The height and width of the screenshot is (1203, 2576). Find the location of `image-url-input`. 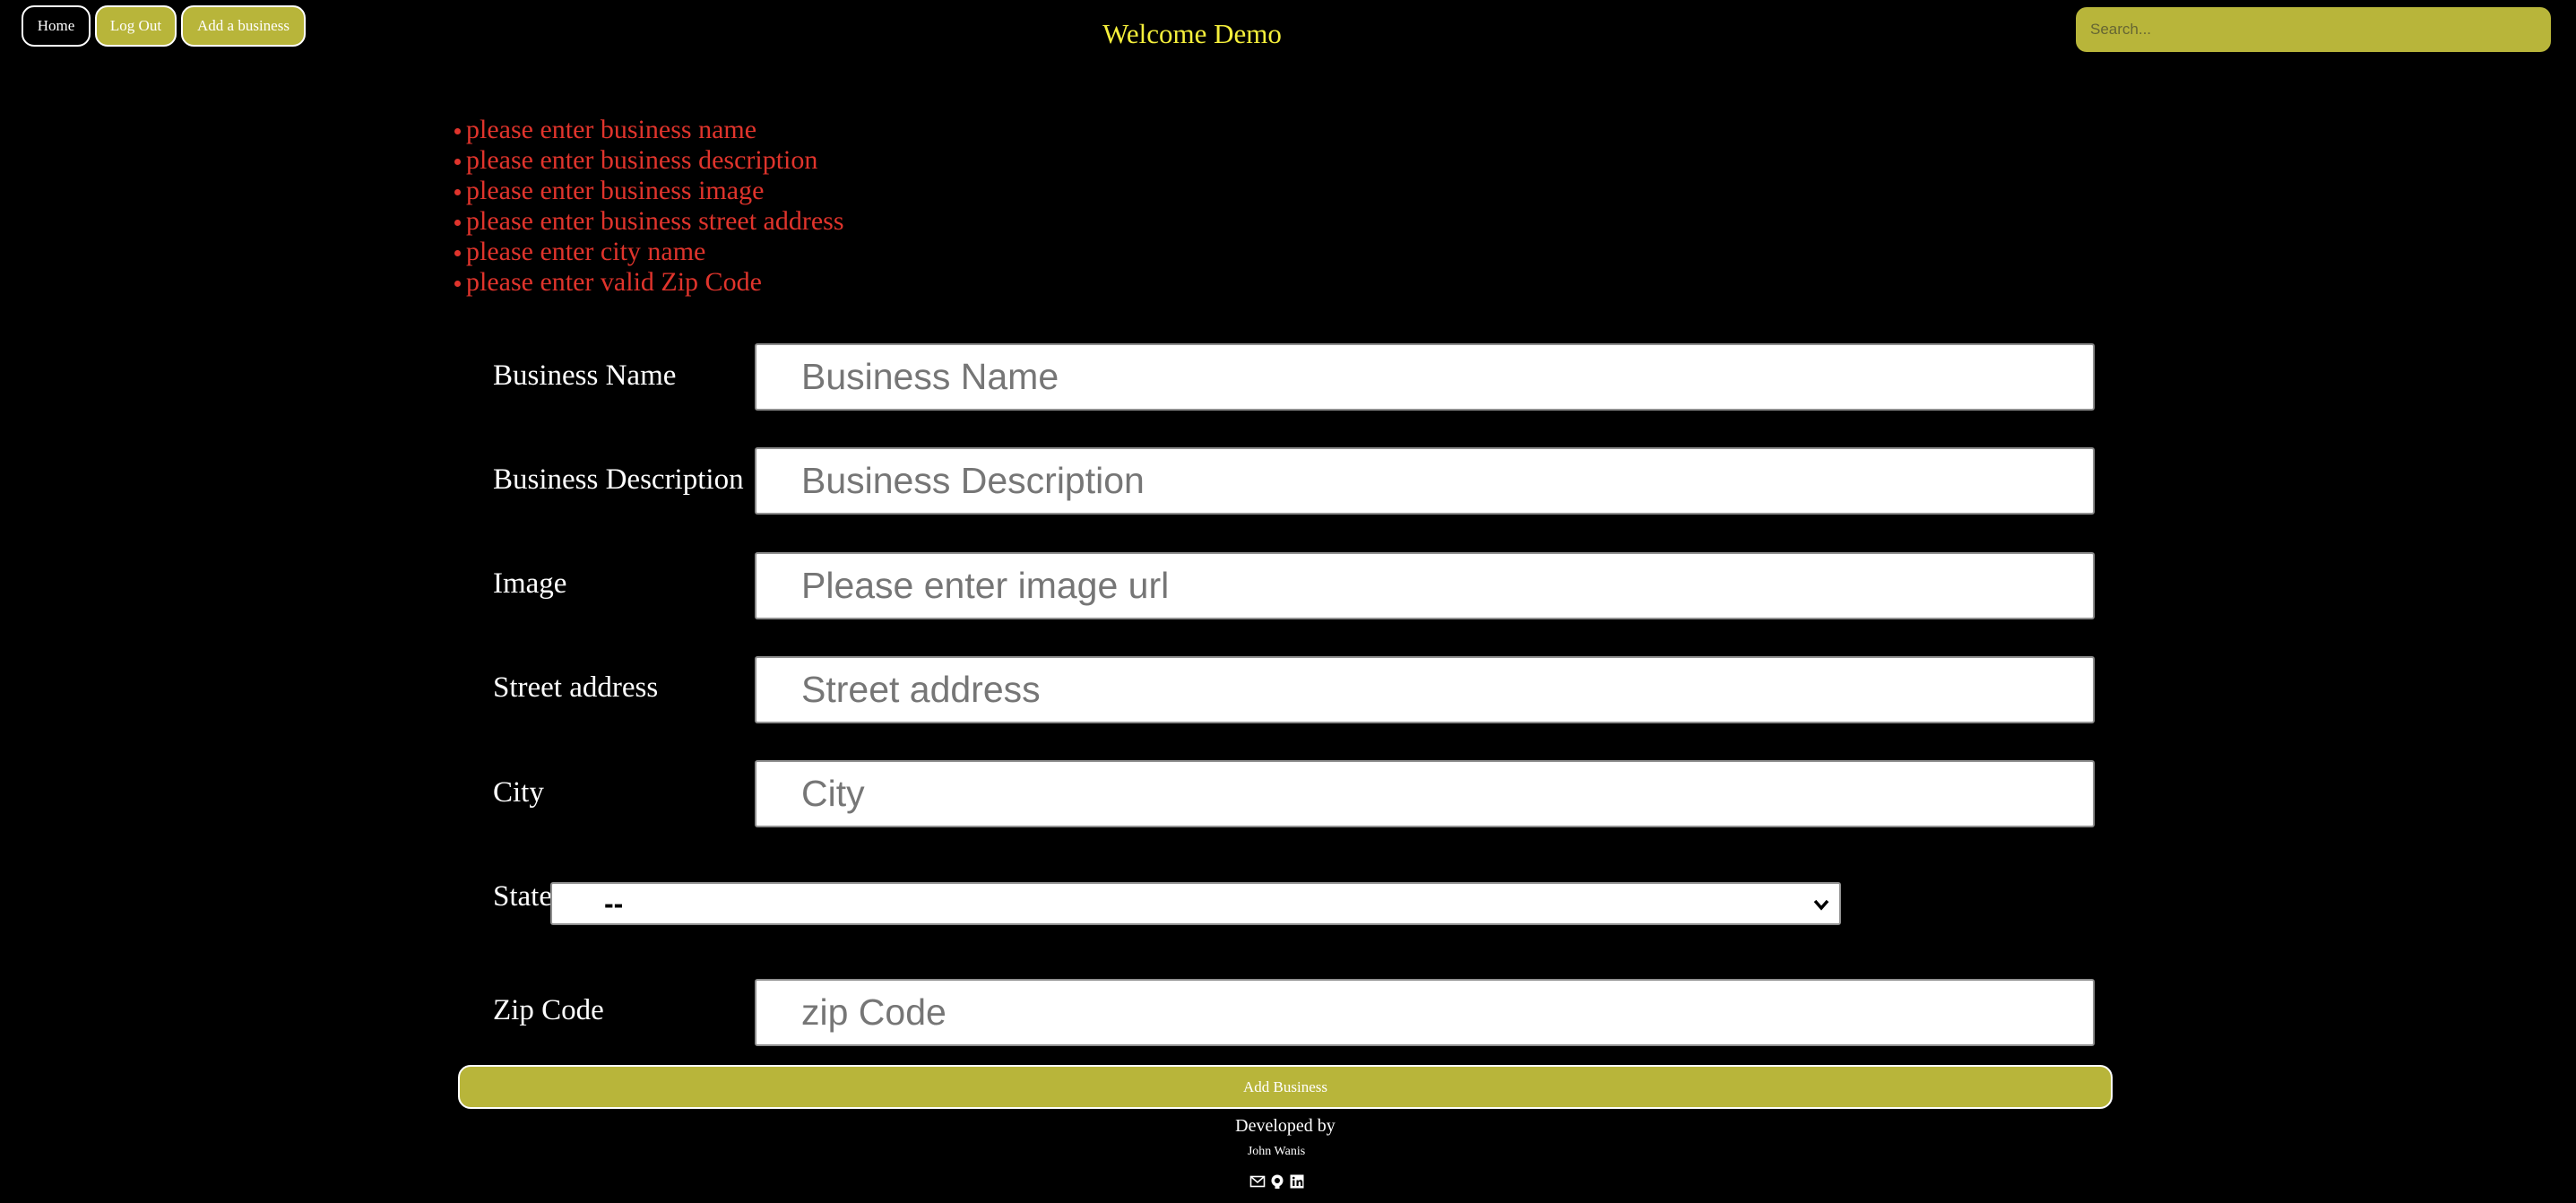

image-url-input is located at coordinates (1425, 586).